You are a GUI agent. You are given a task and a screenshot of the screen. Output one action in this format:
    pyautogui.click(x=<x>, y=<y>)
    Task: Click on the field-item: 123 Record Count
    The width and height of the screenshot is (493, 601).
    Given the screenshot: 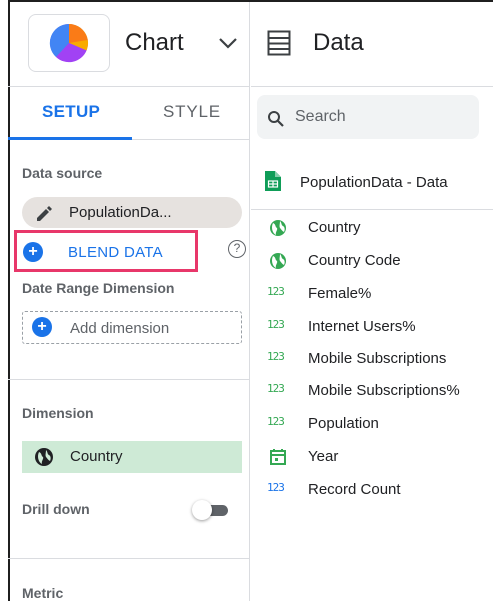 What is the action you would take?
    pyautogui.click(x=380, y=490)
    